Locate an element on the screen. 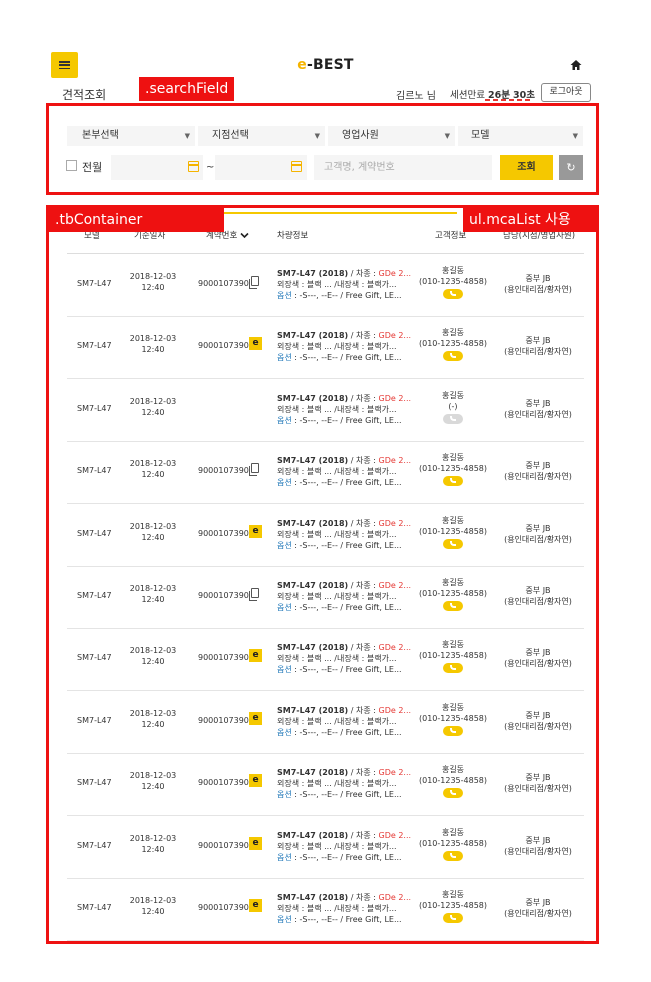 This screenshot has height=982, width=651. user-name: 김르노 님 is located at coordinates (416, 96).